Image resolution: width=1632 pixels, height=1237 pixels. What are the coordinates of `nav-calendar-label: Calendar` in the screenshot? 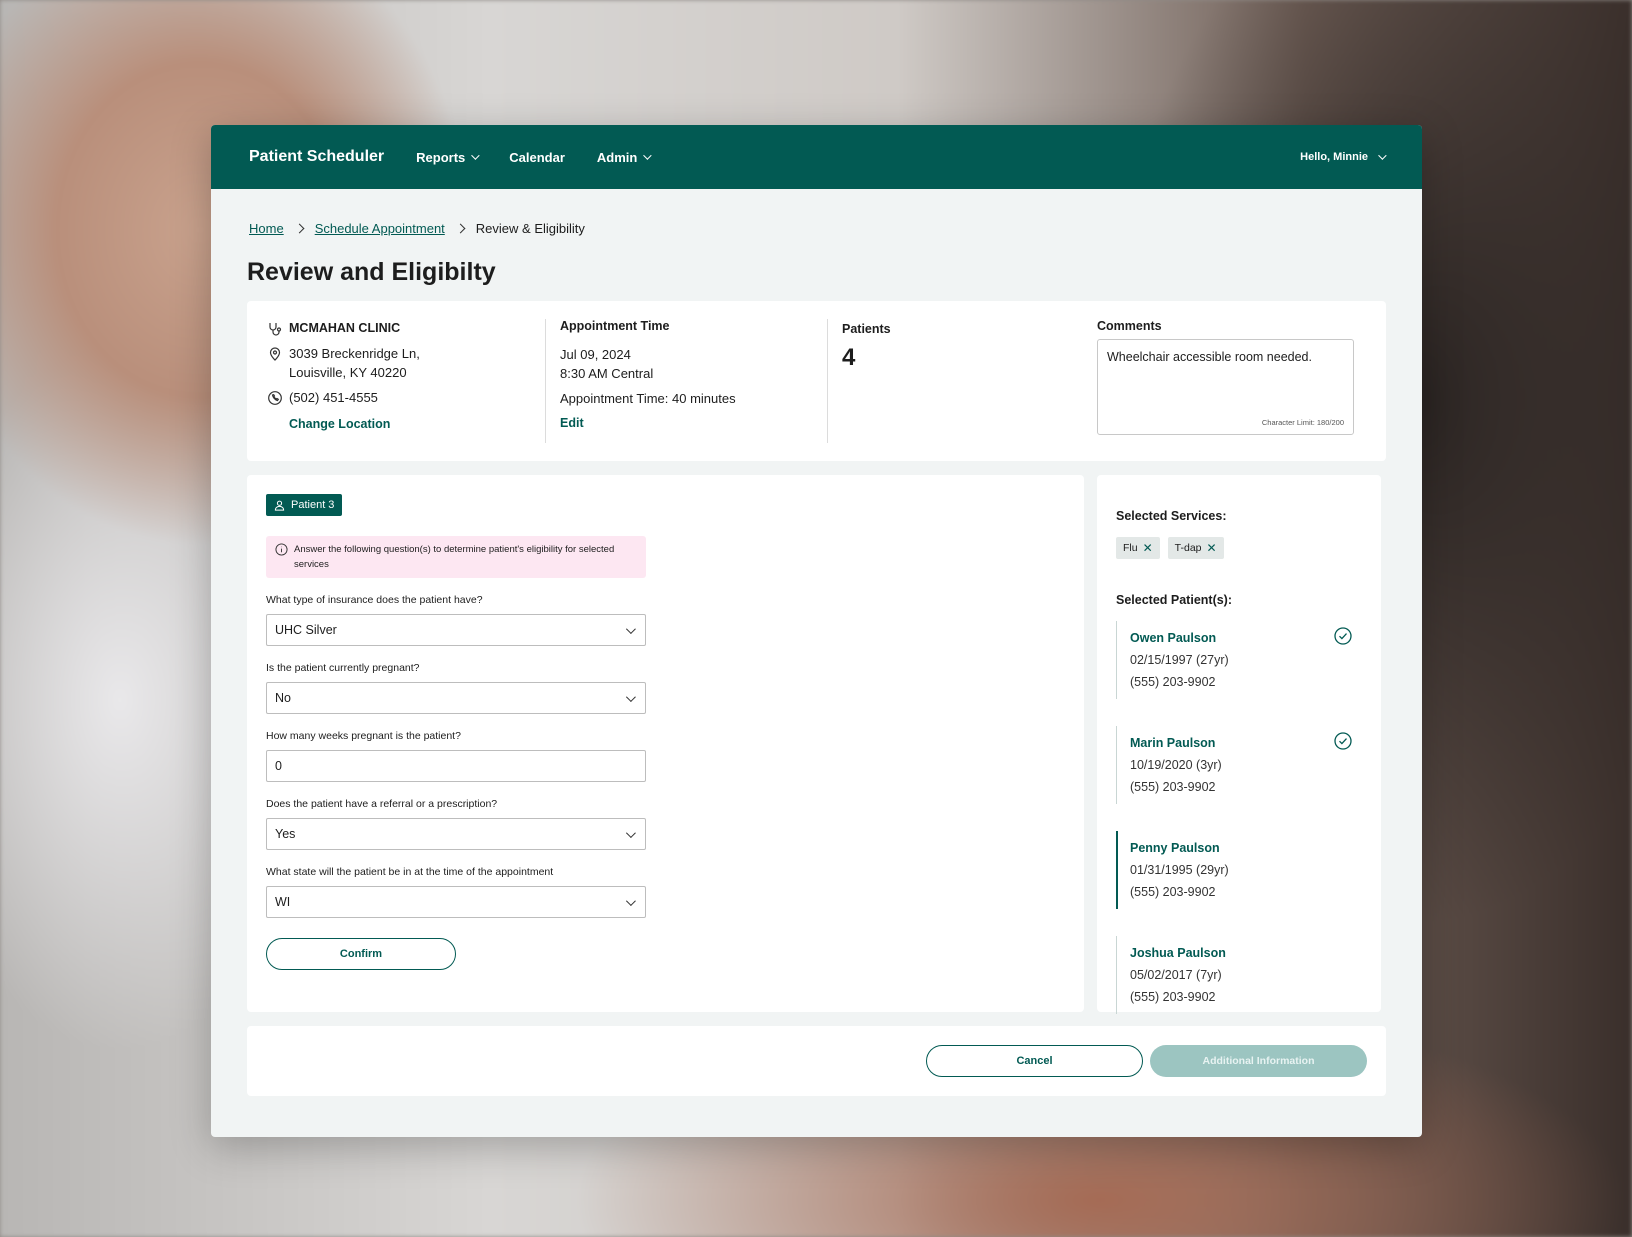 It's located at (537, 157).